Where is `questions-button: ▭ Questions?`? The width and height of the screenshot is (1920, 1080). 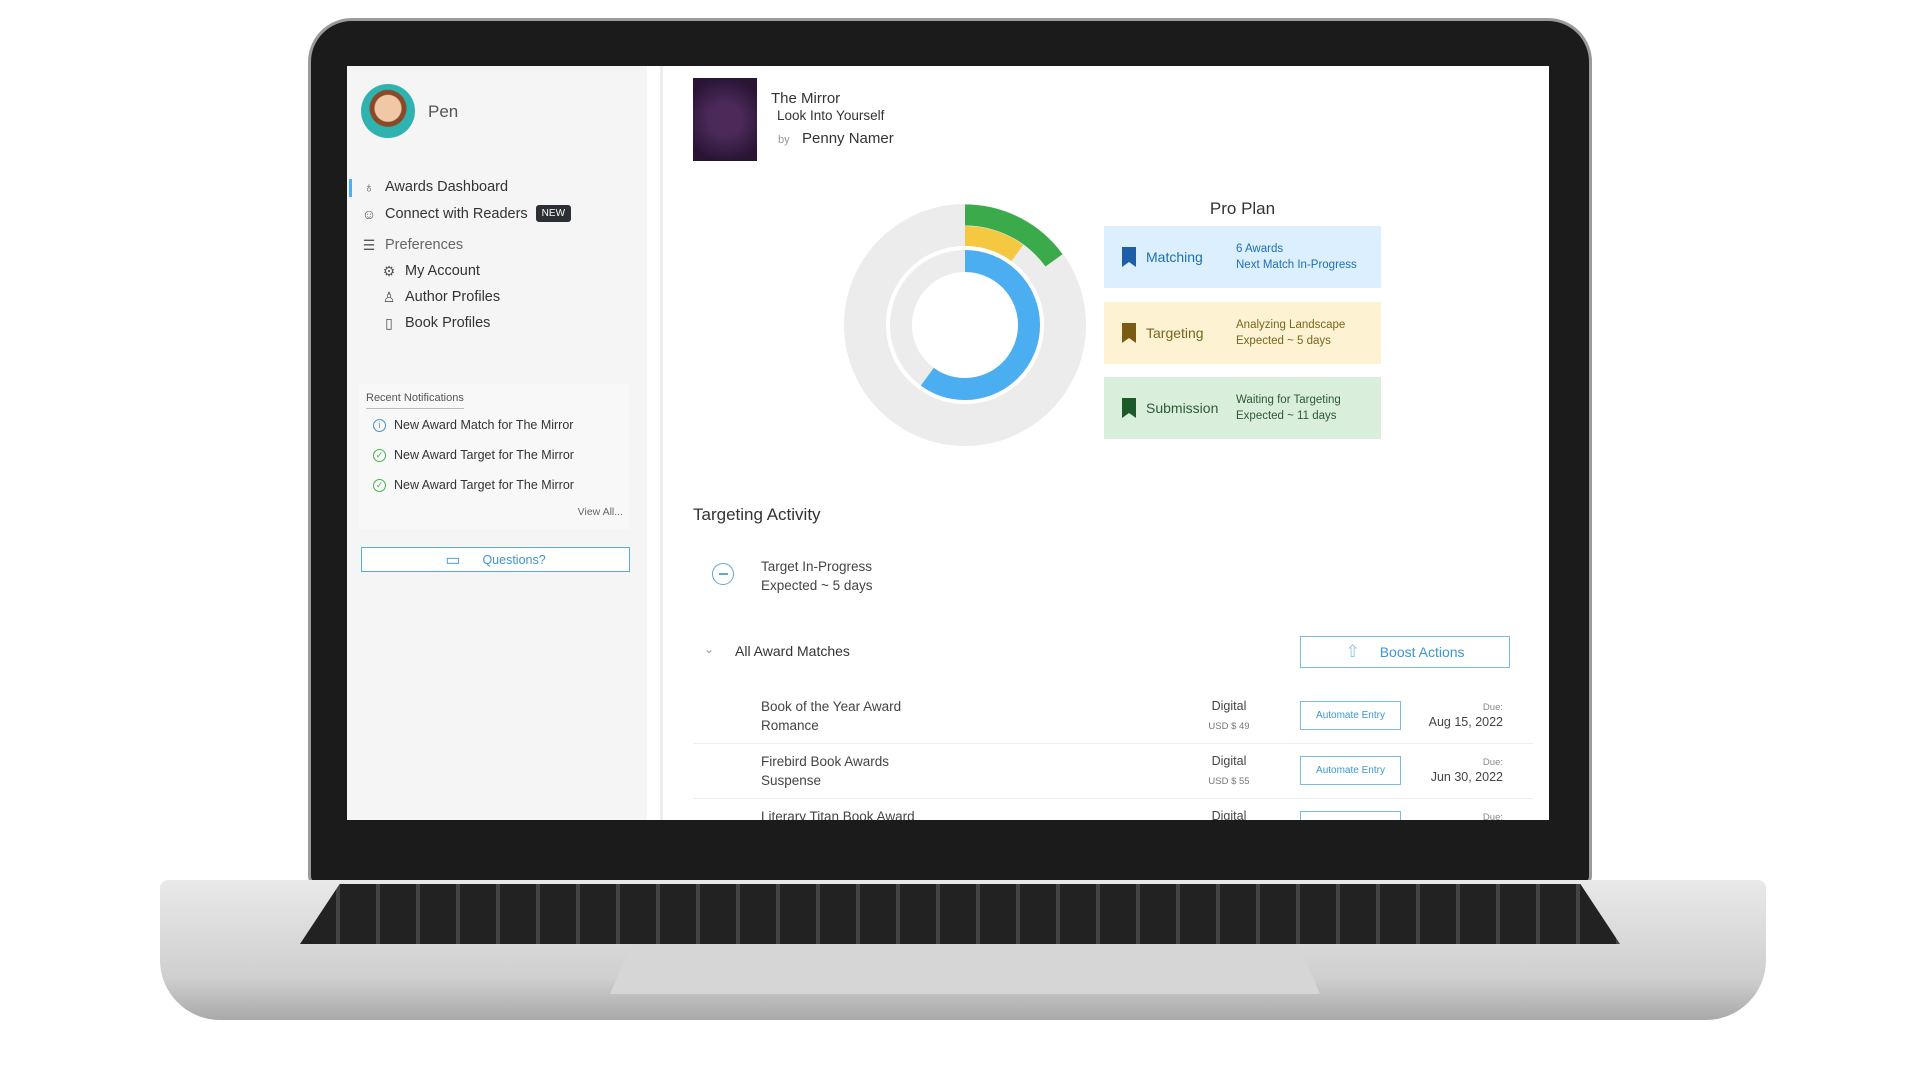 questions-button: ▭ Questions? is located at coordinates (495, 559).